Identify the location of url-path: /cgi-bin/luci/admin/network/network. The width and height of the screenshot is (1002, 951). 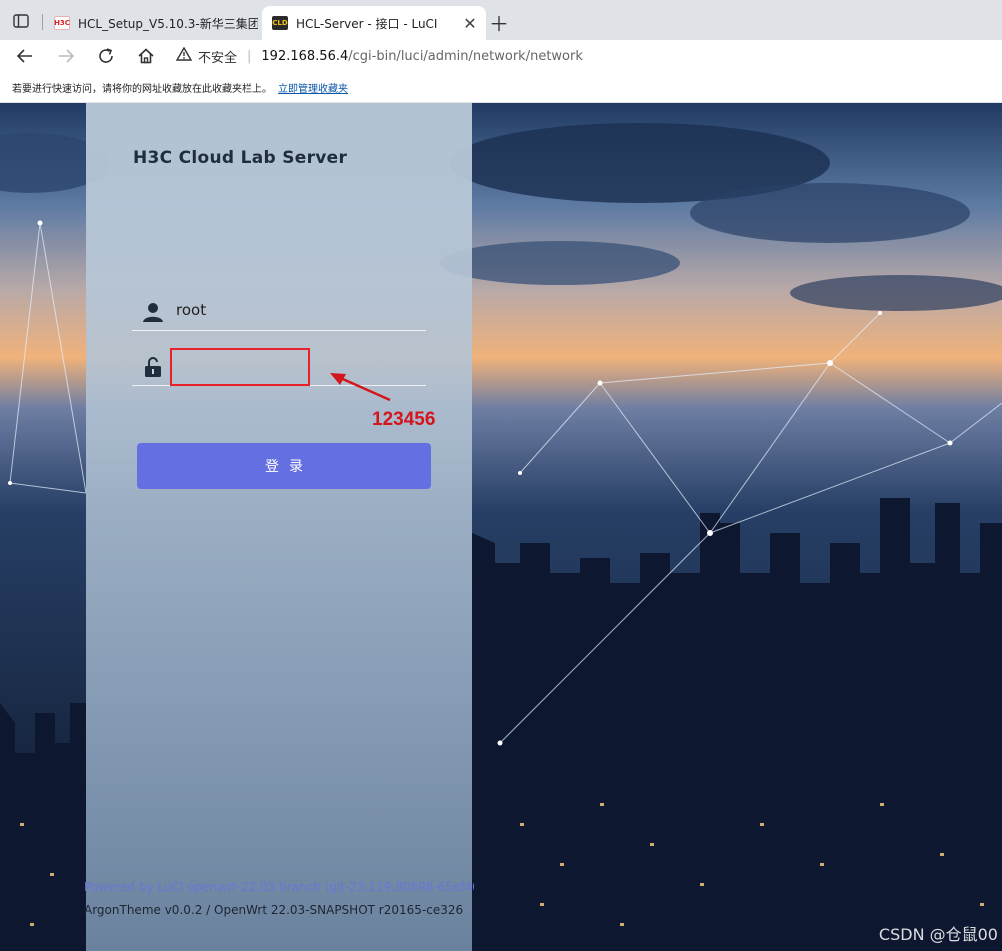
(465, 56).